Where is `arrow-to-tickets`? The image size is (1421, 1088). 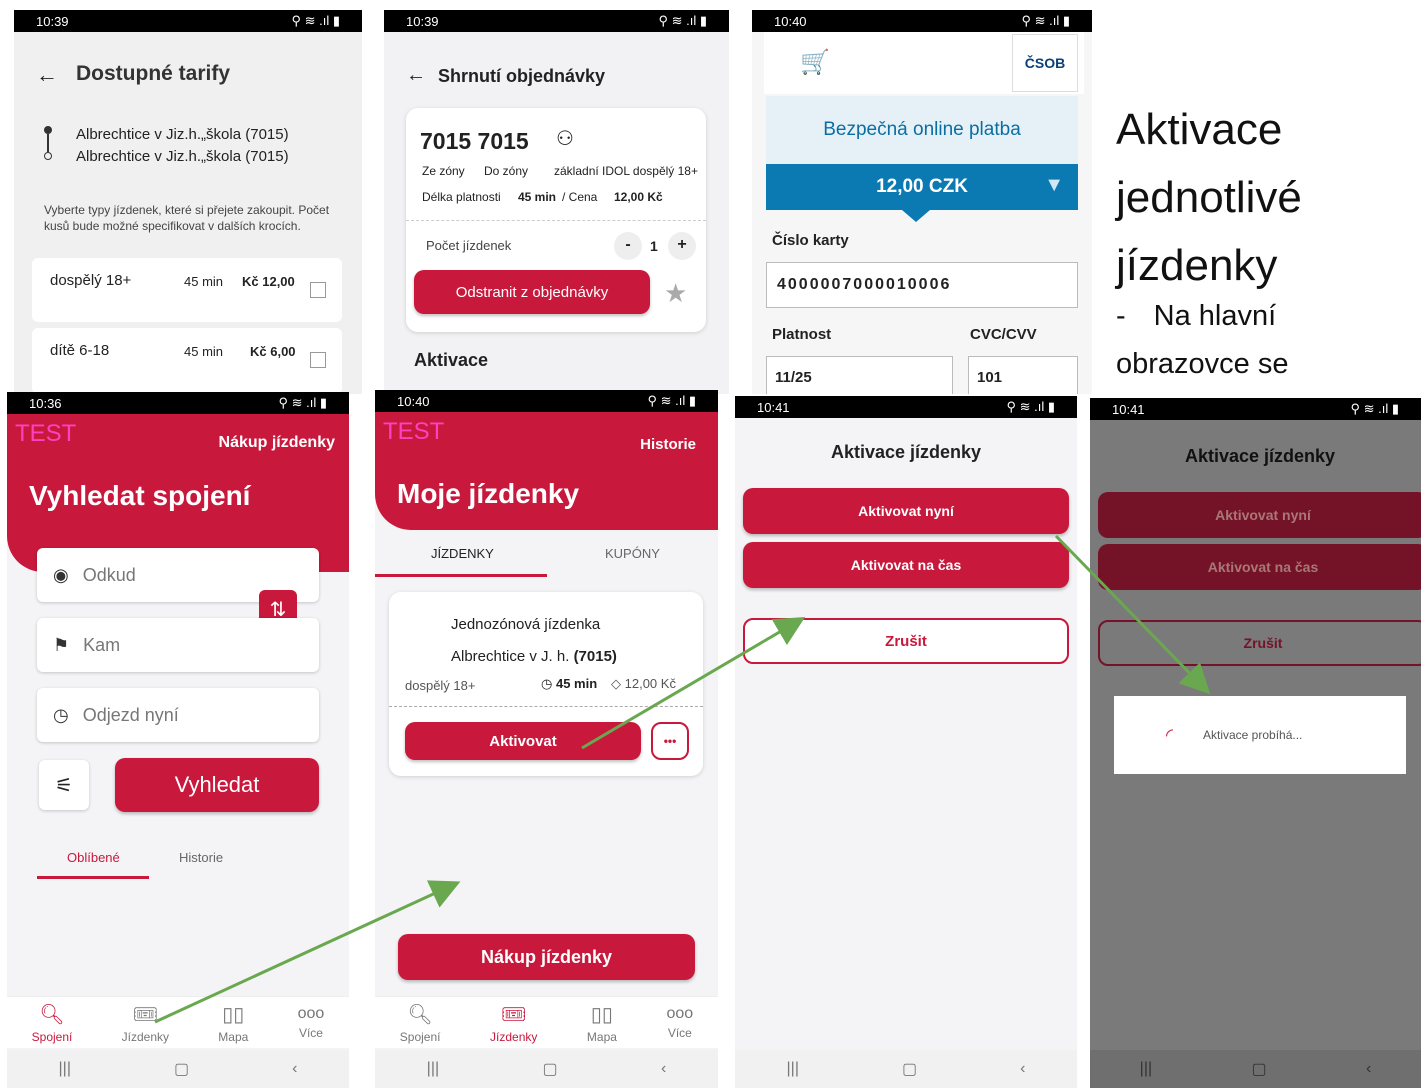
arrow-to-tickets is located at coordinates (307, 952).